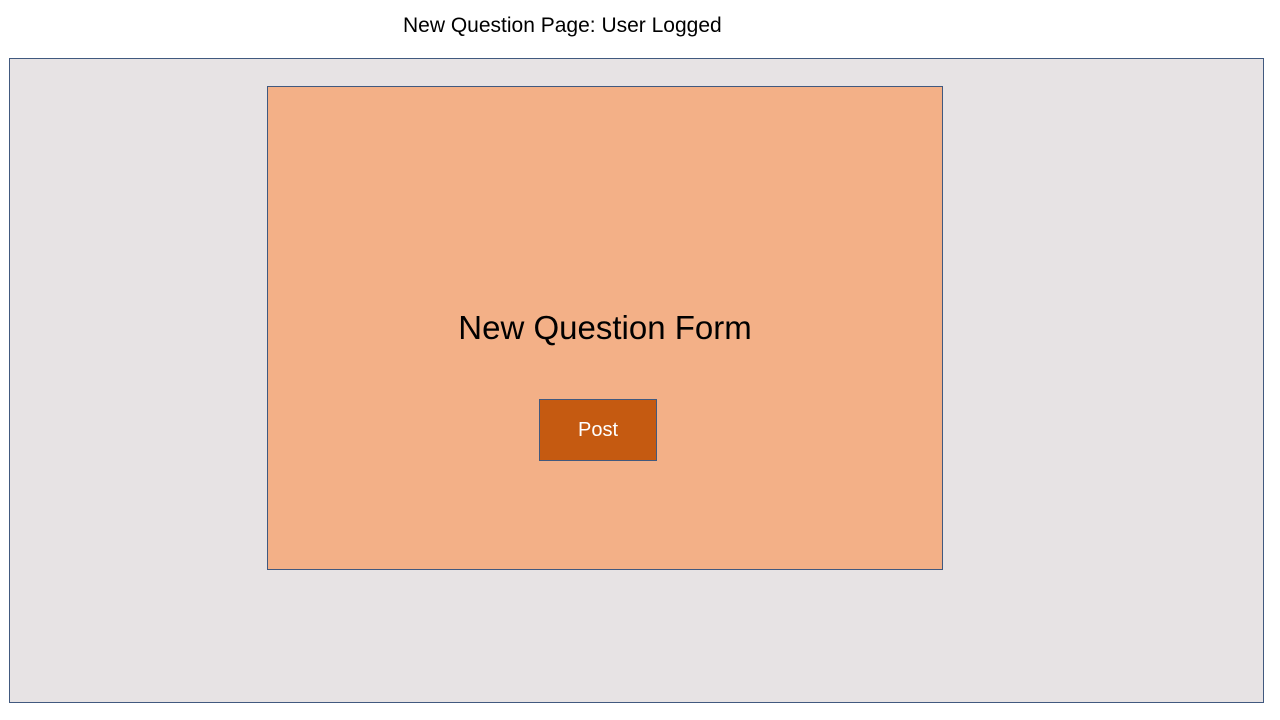 This screenshot has width=1280, height=720. I want to click on post-button: Post, so click(598, 430).